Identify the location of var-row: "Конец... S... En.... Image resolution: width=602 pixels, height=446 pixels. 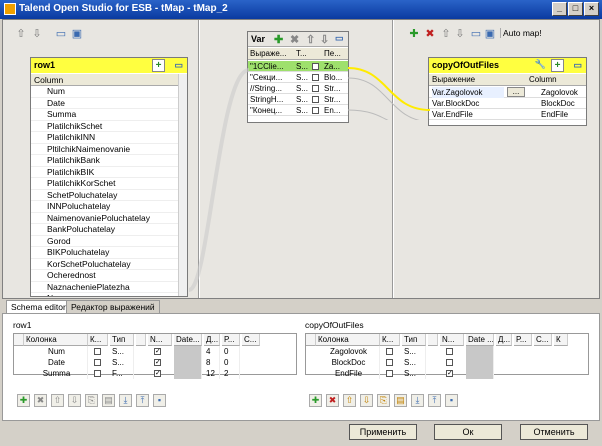
(298, 110).